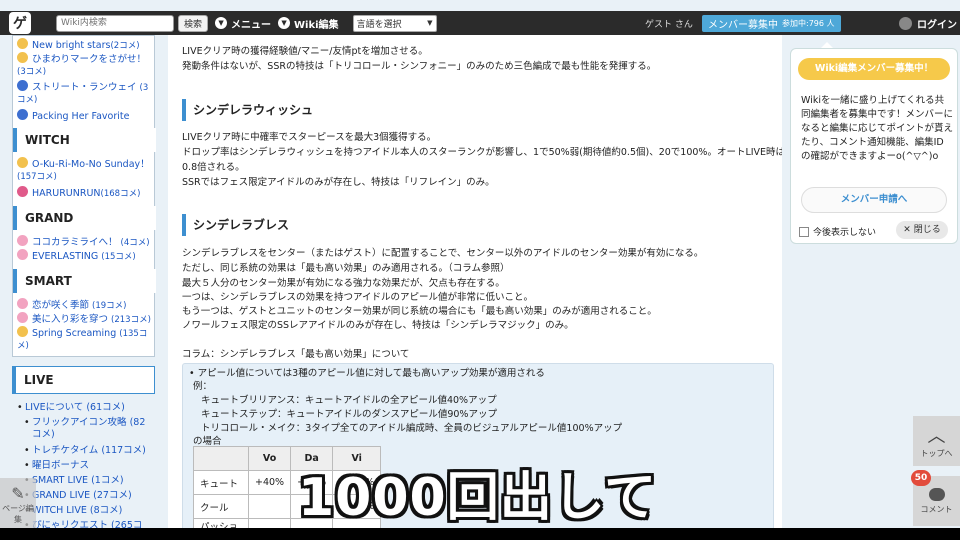 The image size is (960, 540). I want to click on comment-count: (2コメ), so click(125, 46).